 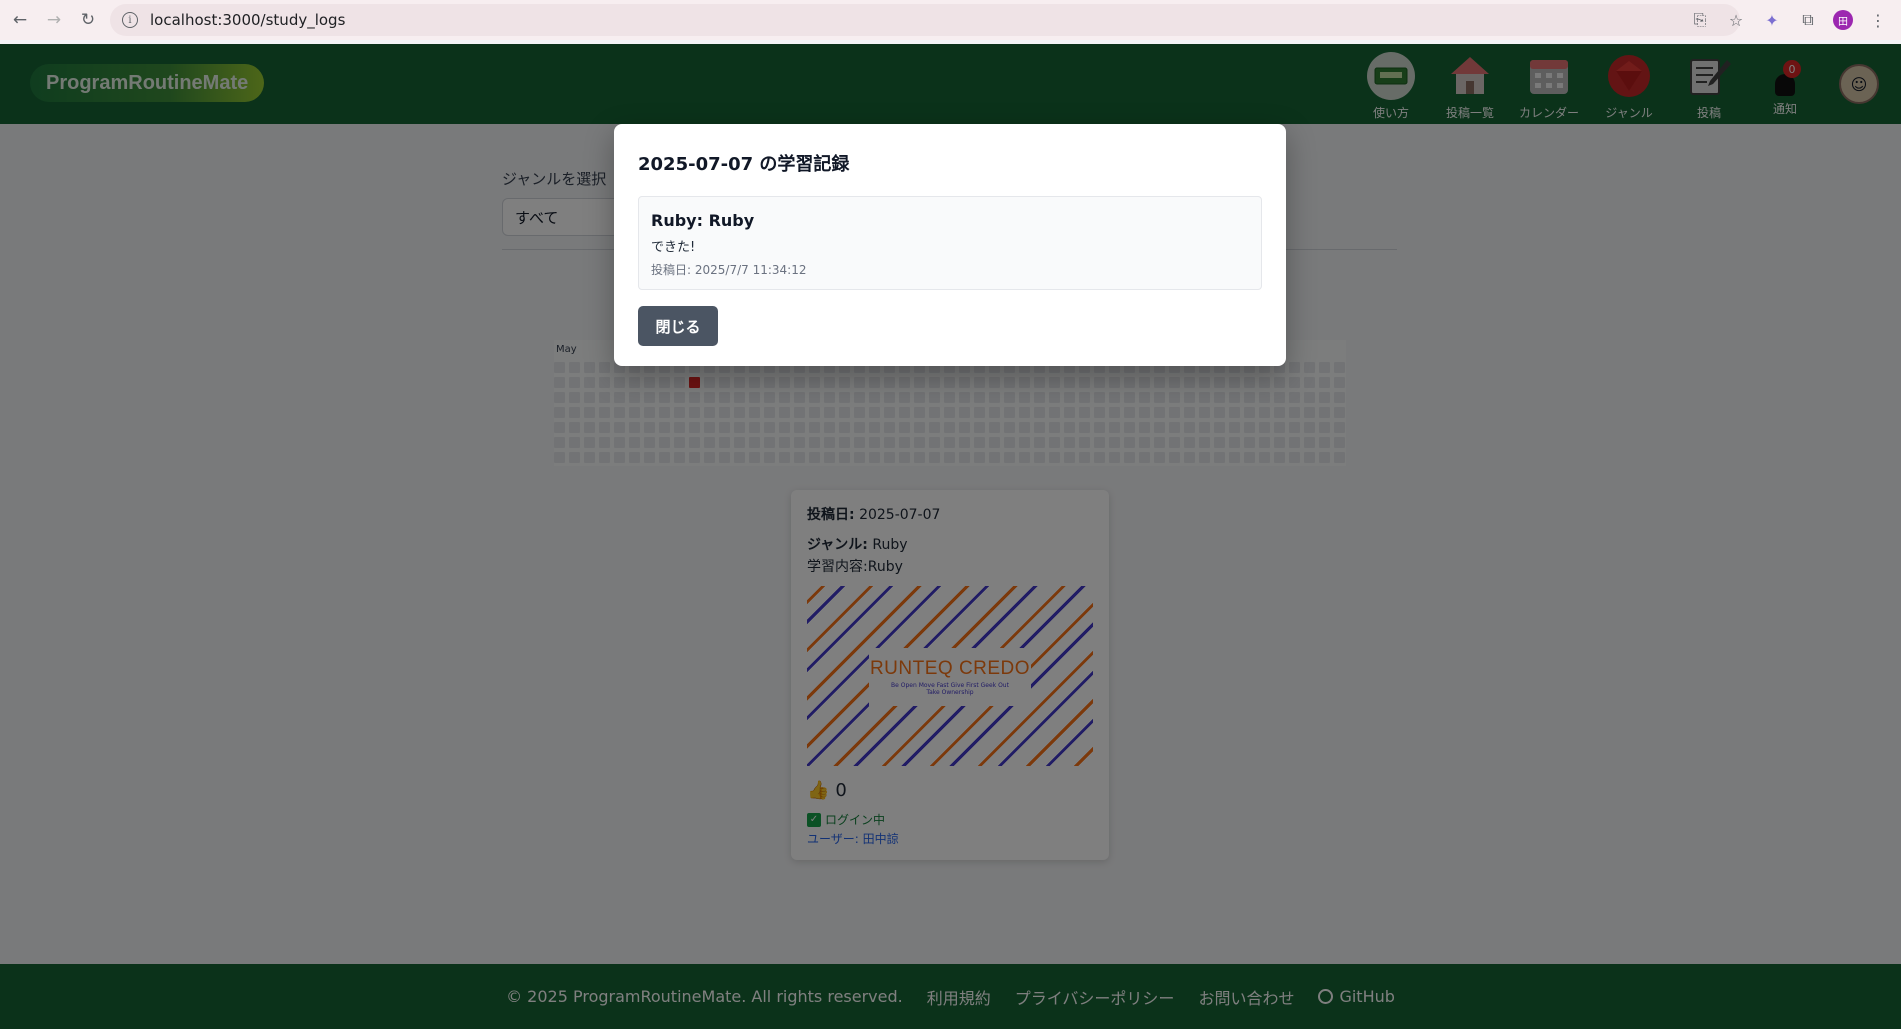 What do you see at coordinates (54, 20) in the screenshot?
I see `forward-icon: →` at bounding box center [54, 20].